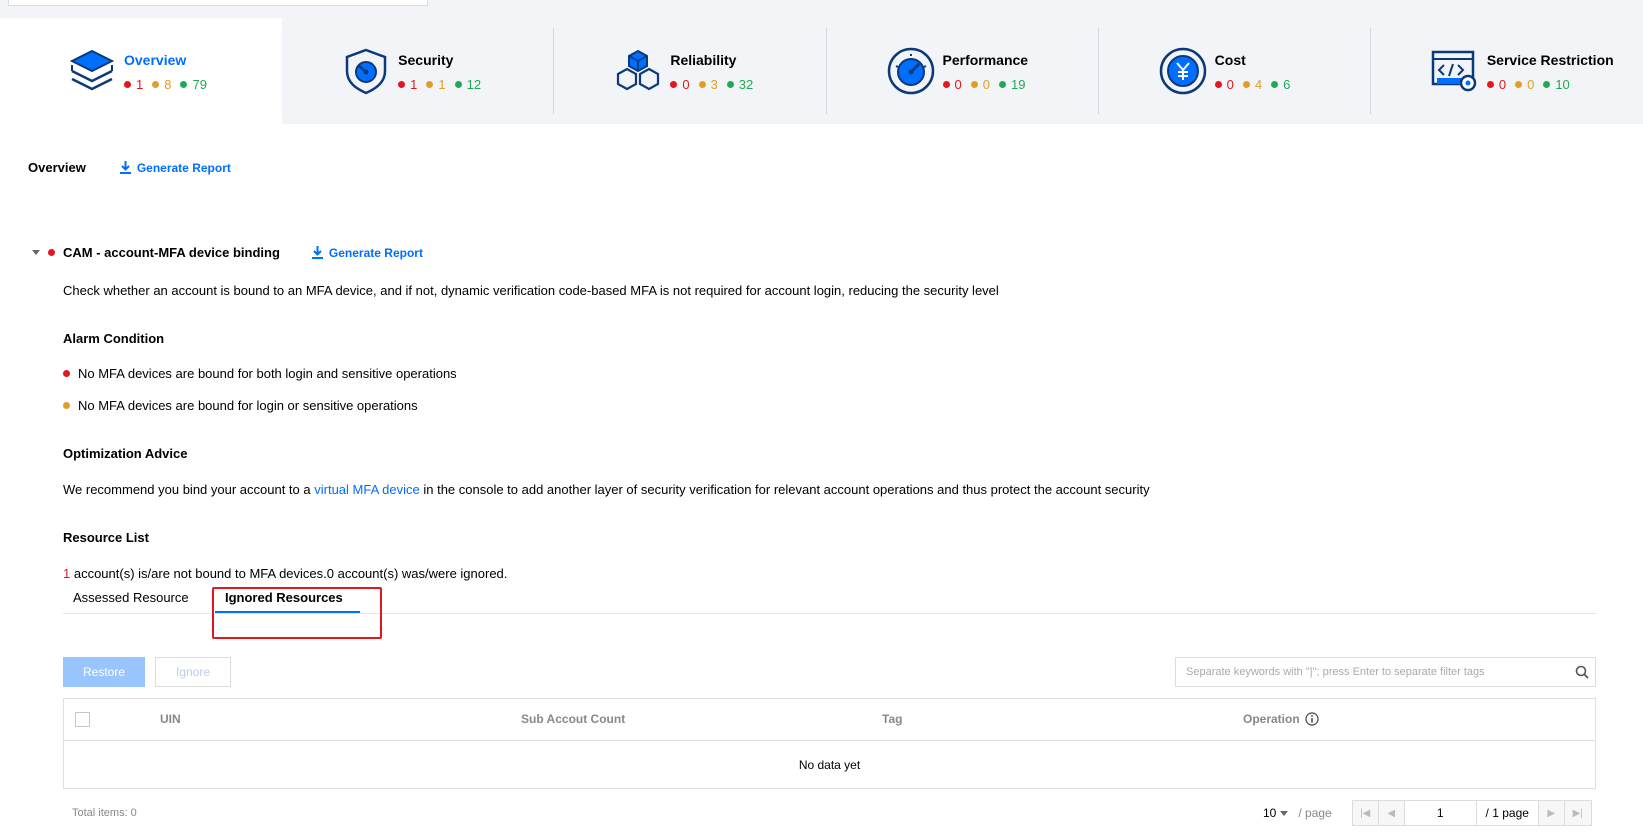  I want to click on table-header: UIN Sub Accout Count Tag Operation, so click(829, 720).